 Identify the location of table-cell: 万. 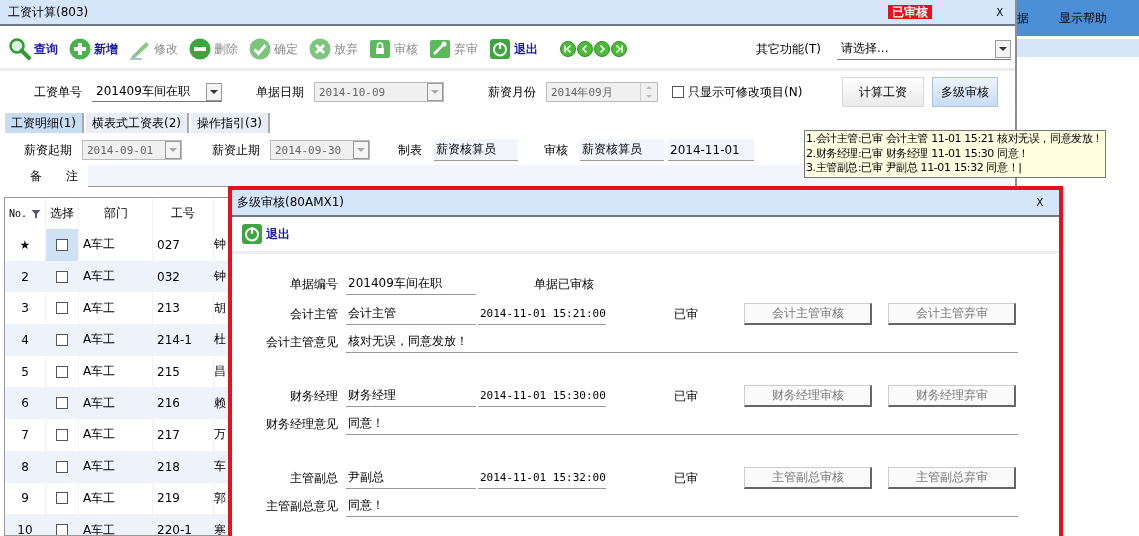
(220, 435).